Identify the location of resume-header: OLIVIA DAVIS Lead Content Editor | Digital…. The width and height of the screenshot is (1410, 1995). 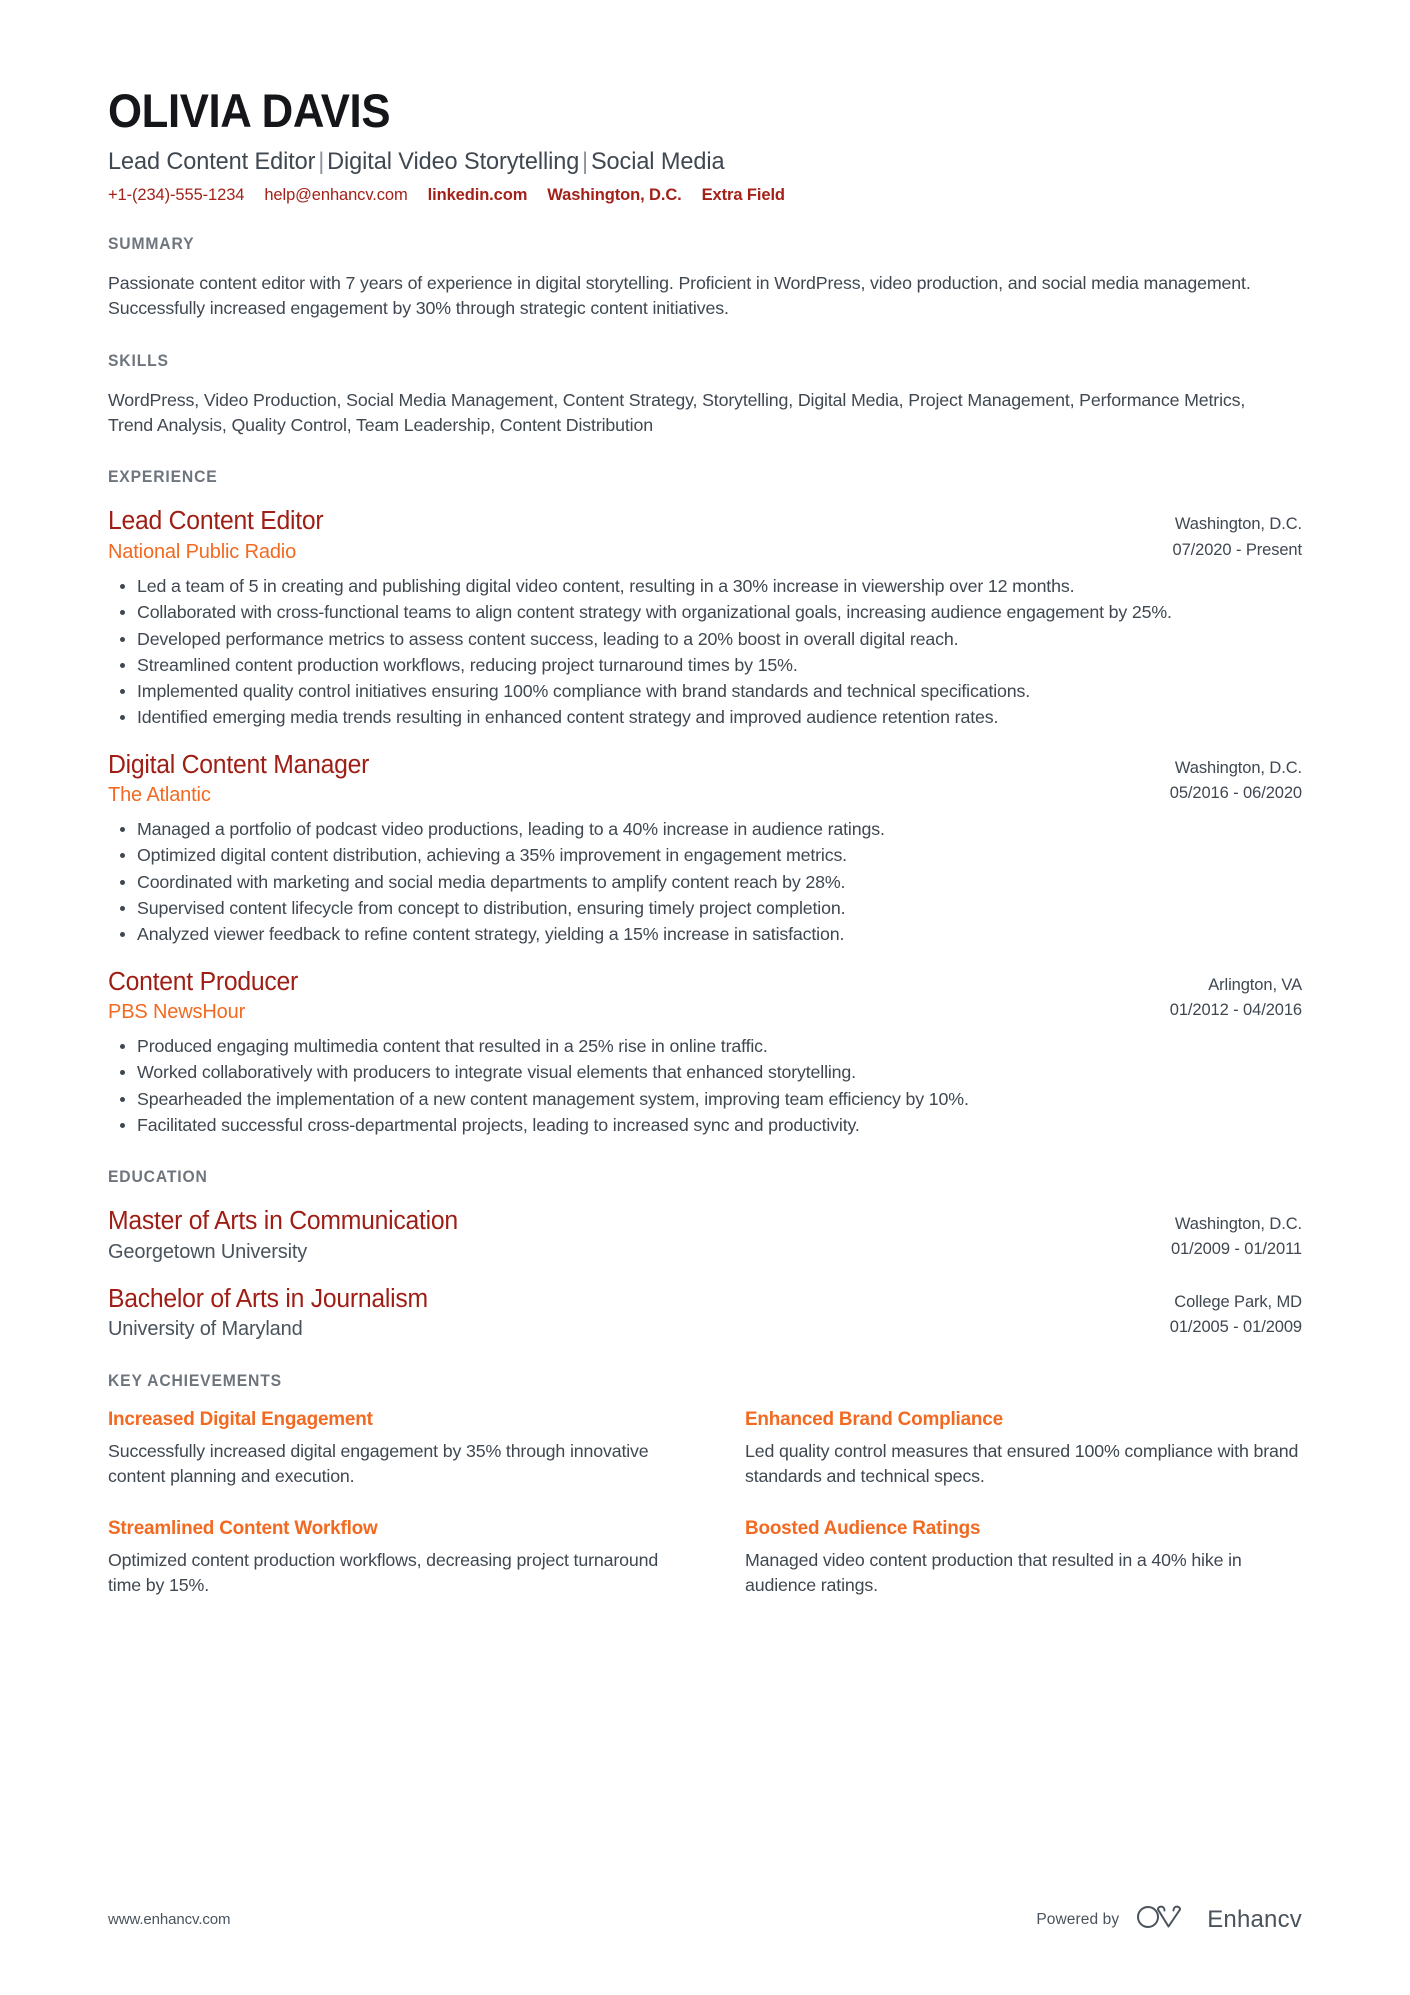
(705, 145).